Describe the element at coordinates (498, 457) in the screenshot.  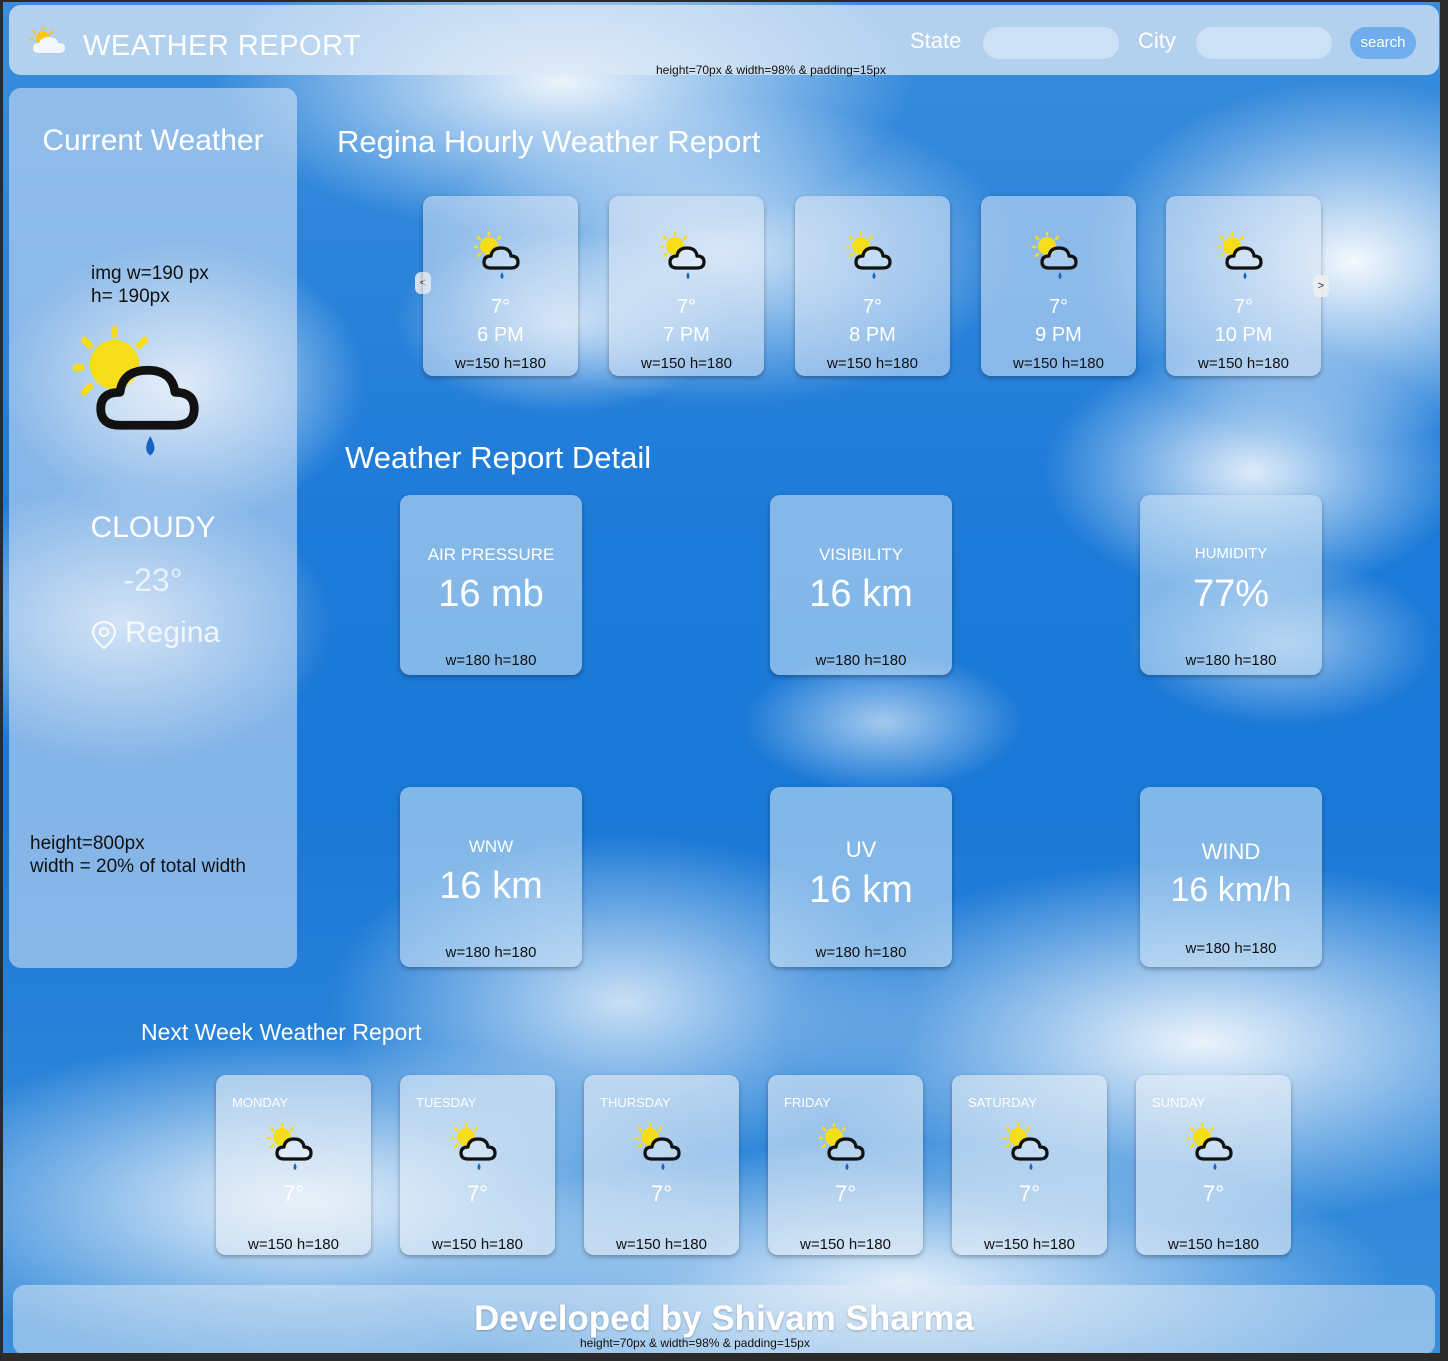
I see `detail-section-title: Weather Report Detail` at that location.